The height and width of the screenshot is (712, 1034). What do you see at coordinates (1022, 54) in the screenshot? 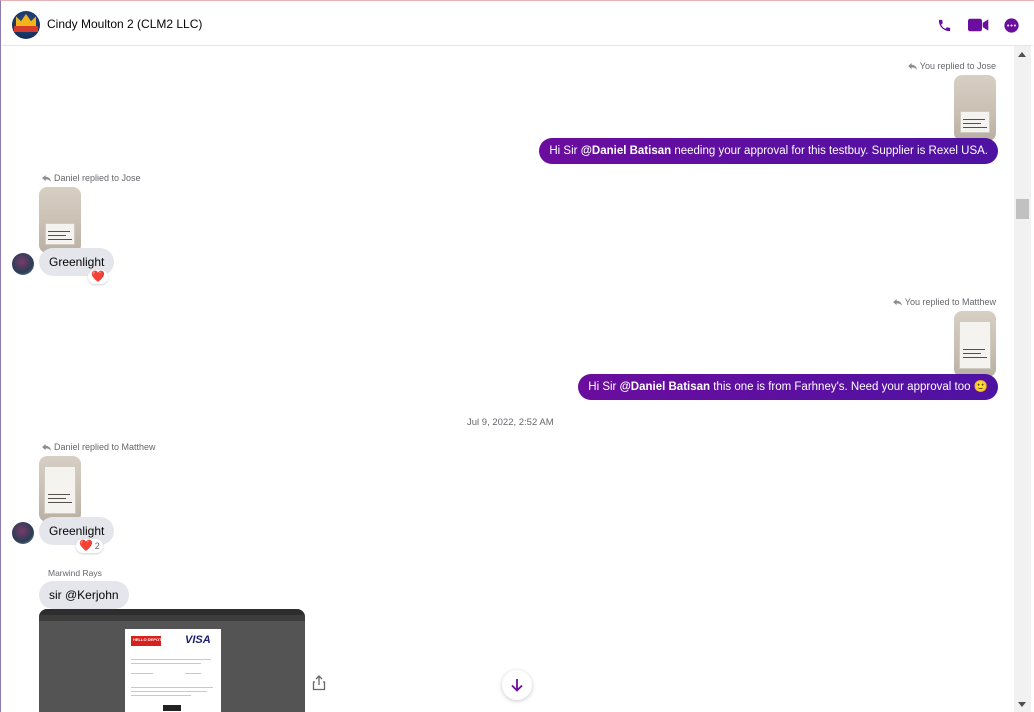
I see `scroll-up-arrow-icon` at bounding box center [1022, 54].